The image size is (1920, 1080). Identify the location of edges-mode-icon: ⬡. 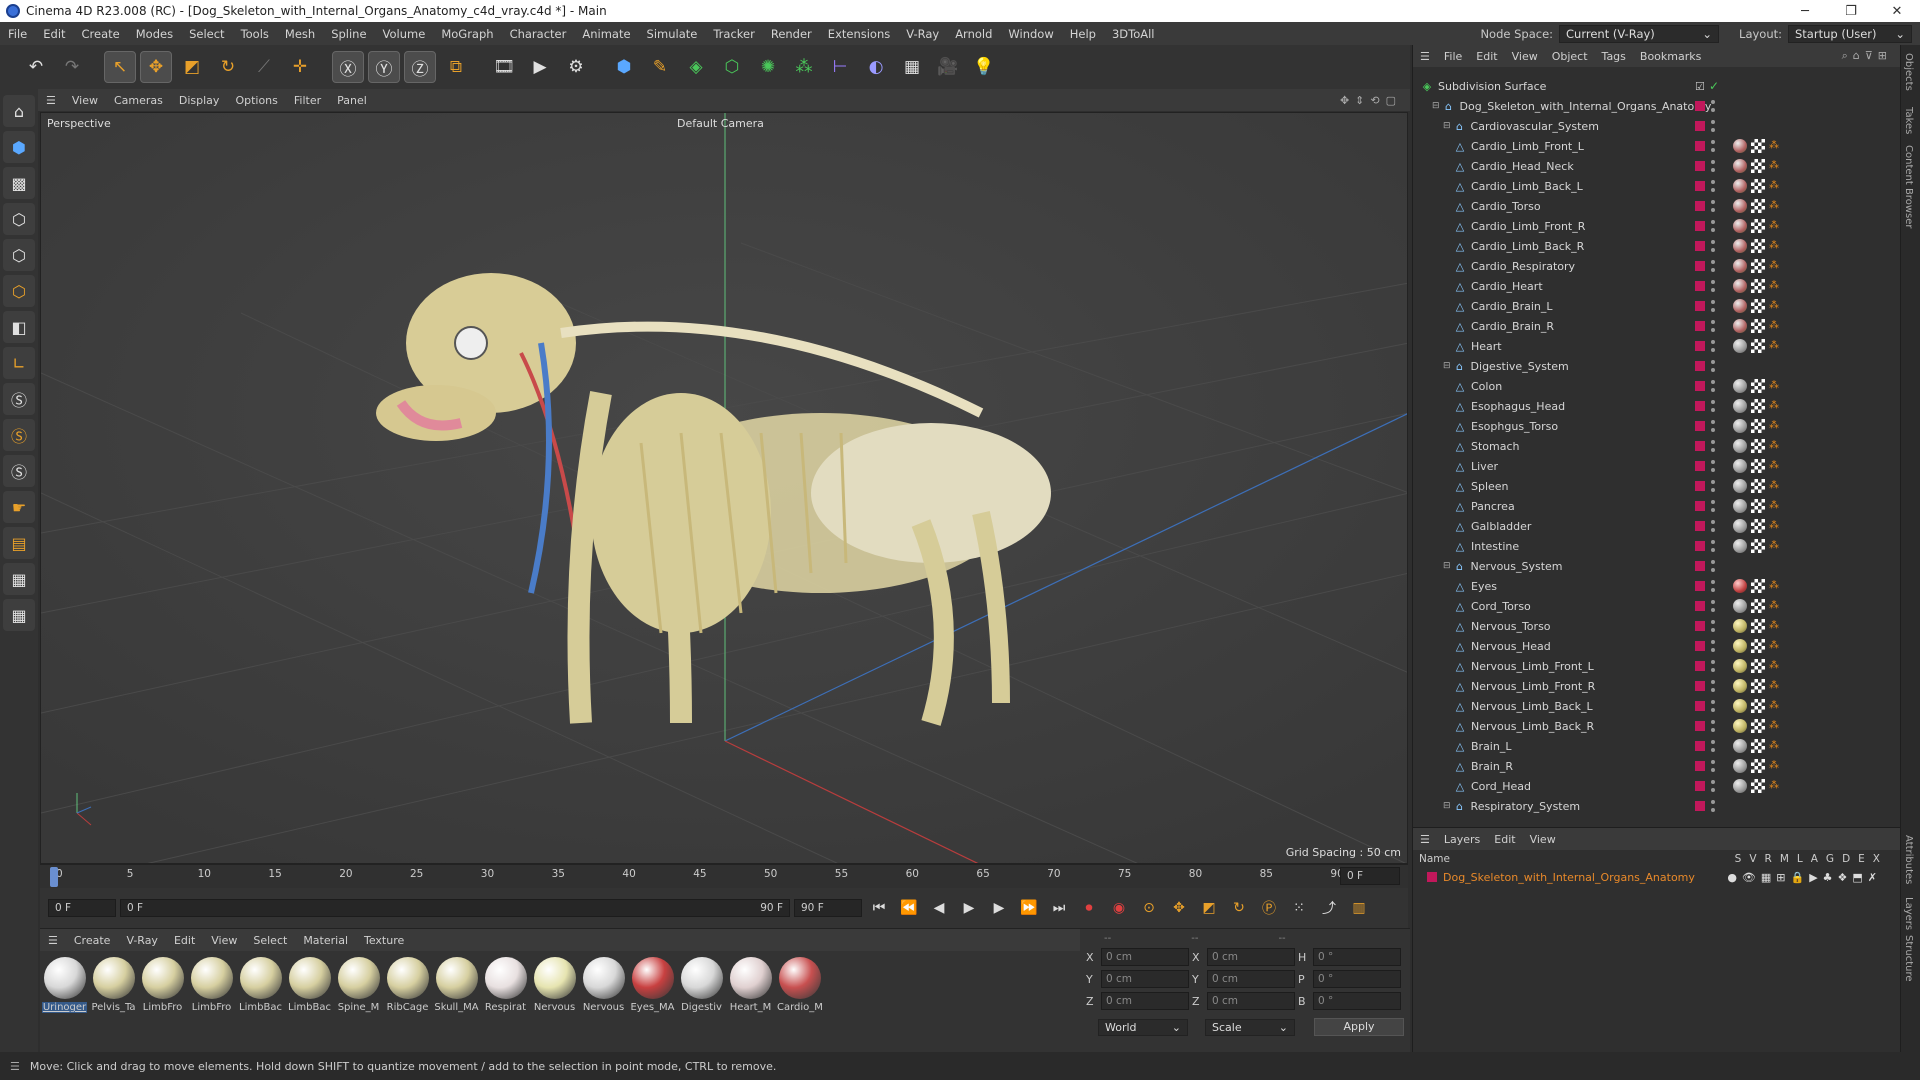
(19, 255).